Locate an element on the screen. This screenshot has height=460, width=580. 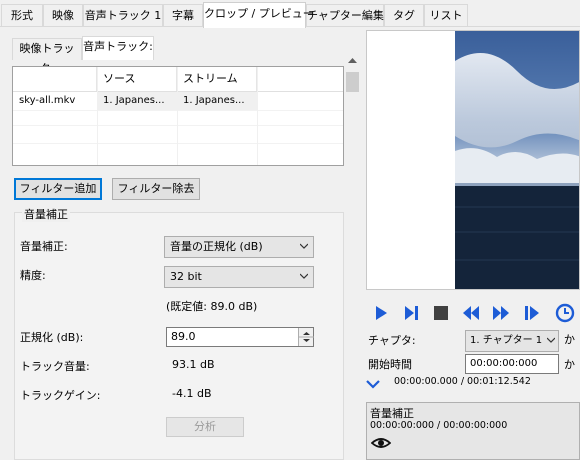
subtab-video-track: 映像トラック: is located at coordinates (47, 56).